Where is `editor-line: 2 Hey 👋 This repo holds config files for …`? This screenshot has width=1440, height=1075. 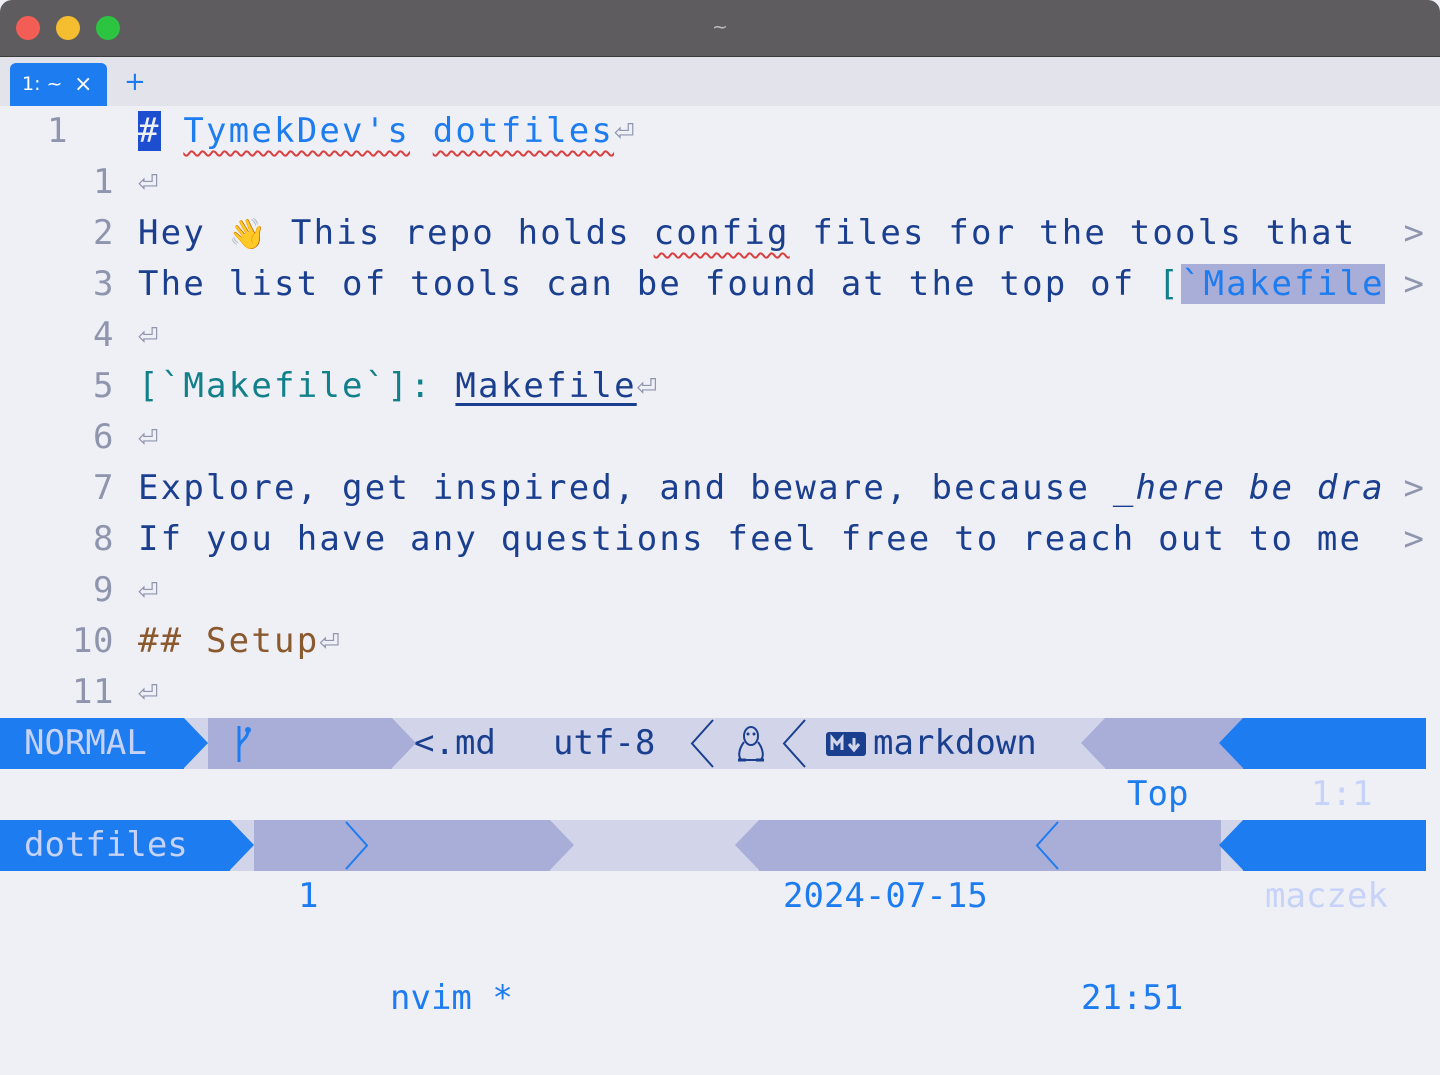
editor-line: 2 Hey 👋 This repo holds config files for … is located at coordinates (720, 233).